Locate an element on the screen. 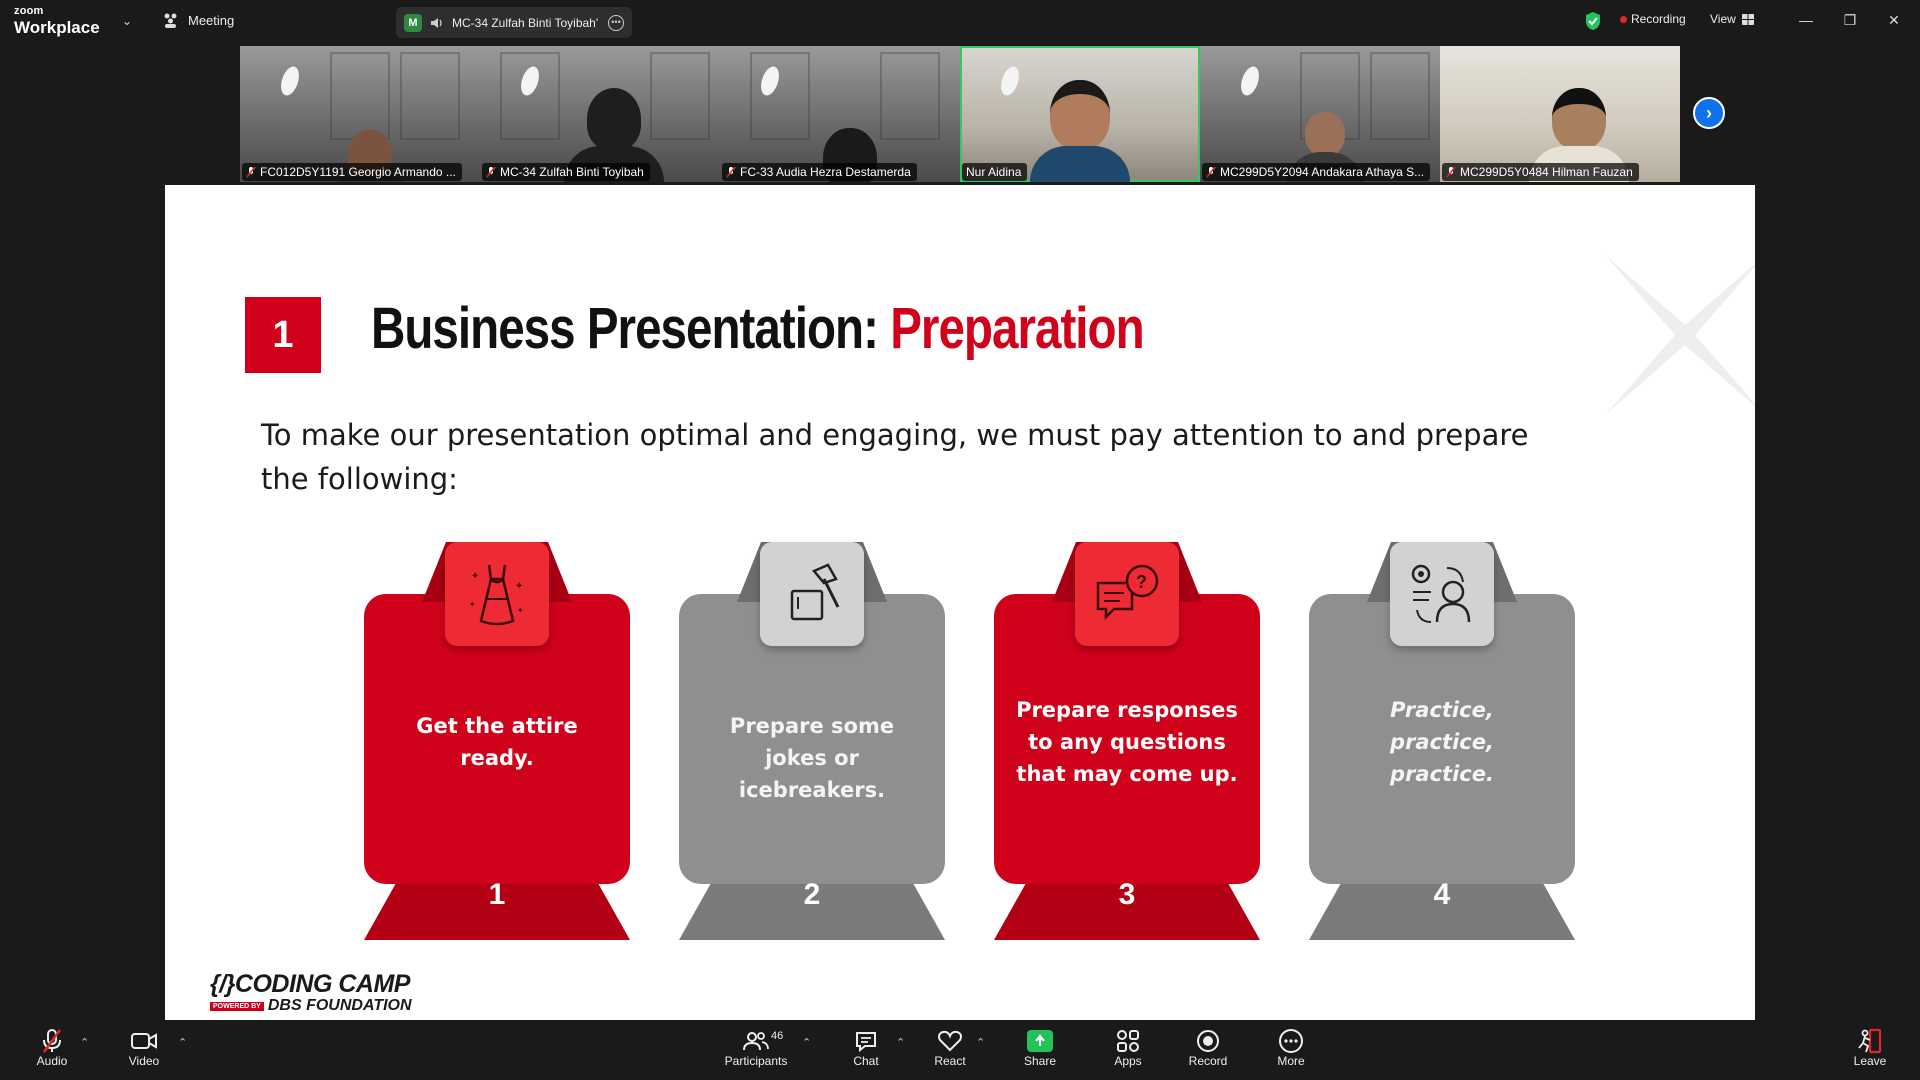 This screenshot has width=1920, height=1080. record-icon is located at coordinates (1208, 1041).